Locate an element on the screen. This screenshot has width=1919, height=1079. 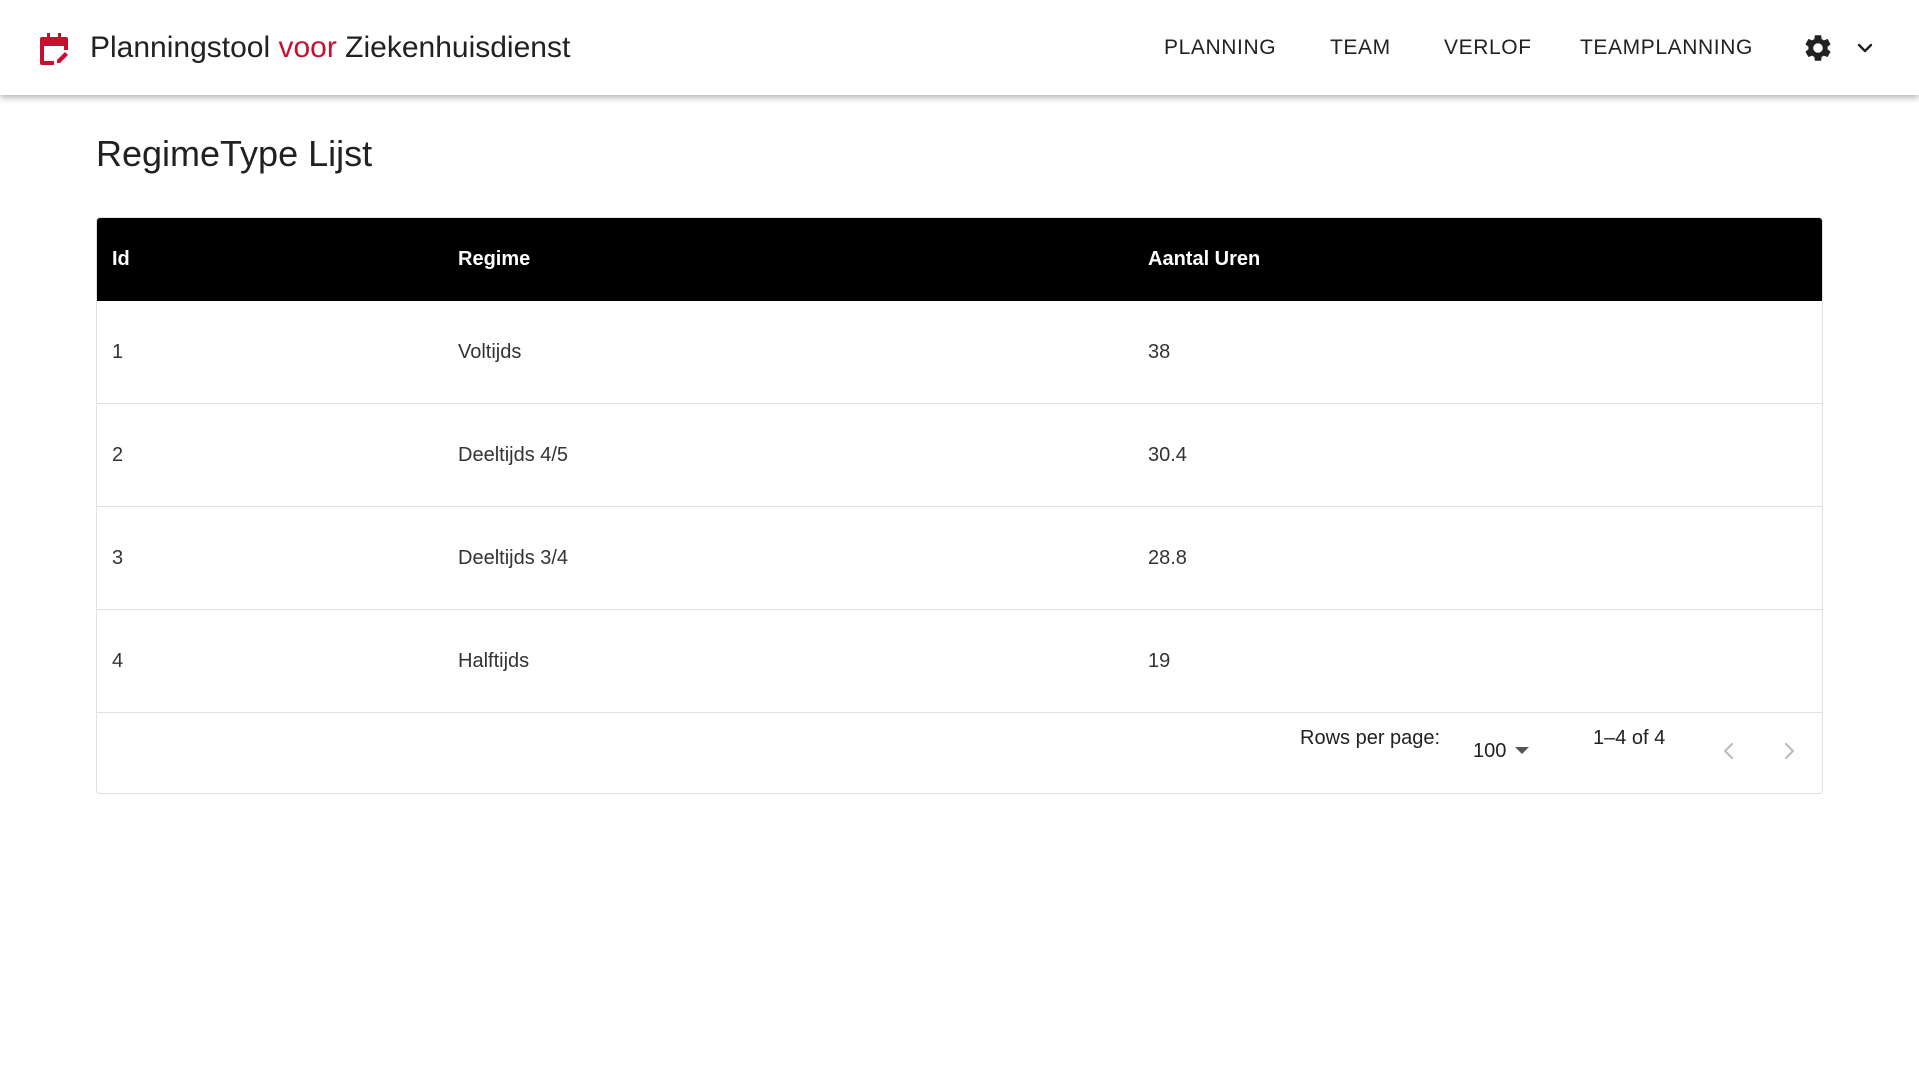
cell-aantal-uren: 30.4 is located at coordinates (1167, 454).